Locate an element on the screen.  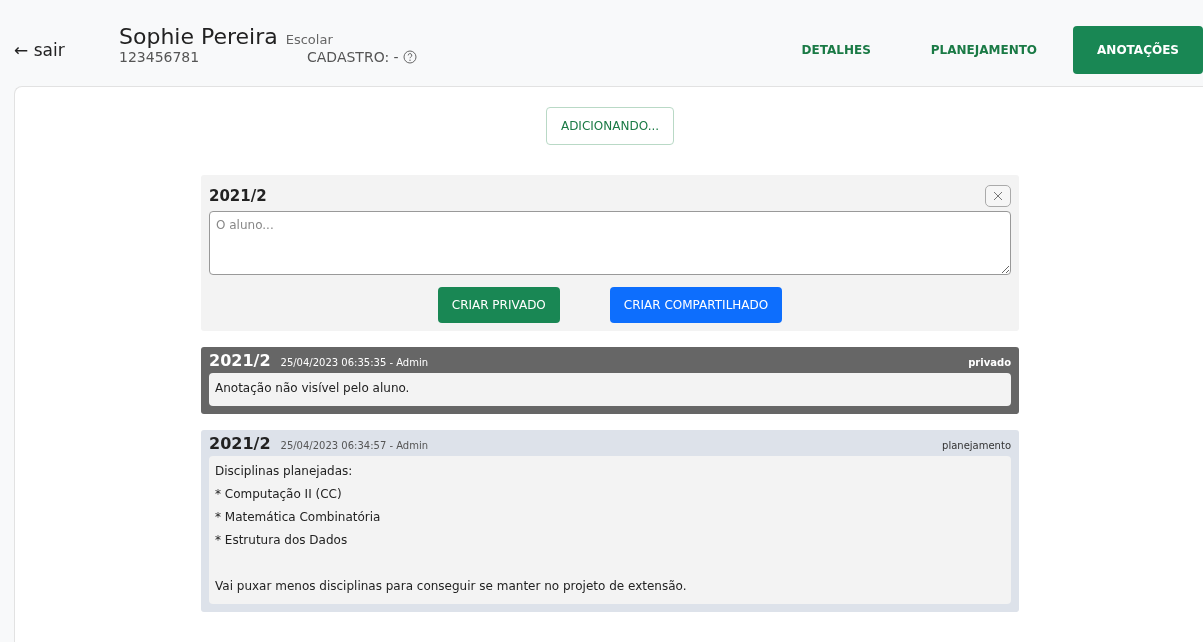
help-icon is located at coordinates (409, 57).